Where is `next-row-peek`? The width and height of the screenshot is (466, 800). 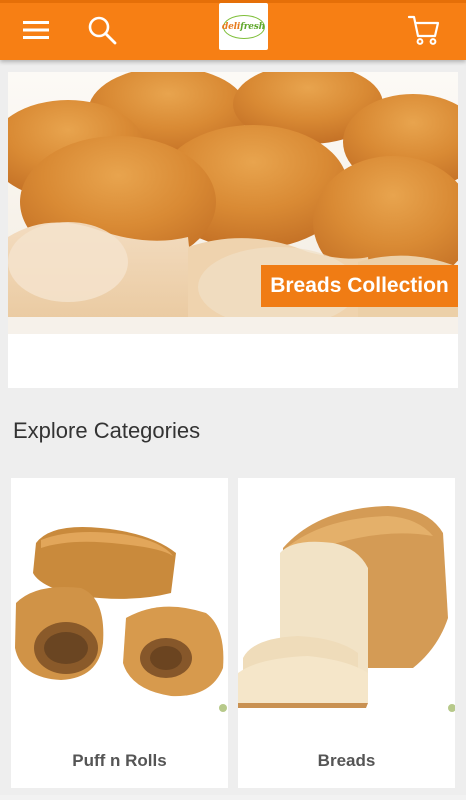 next-row-peek is located at coordinates (233, 797).